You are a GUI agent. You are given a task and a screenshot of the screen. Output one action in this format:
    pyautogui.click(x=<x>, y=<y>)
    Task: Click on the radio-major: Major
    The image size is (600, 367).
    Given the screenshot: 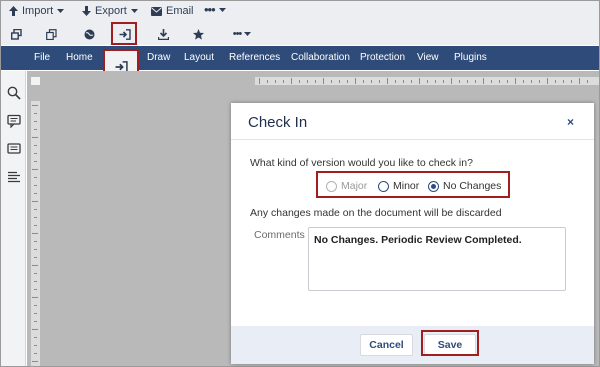 What is the action you would take?
    pyautogui.click(x=346, y=186)
    